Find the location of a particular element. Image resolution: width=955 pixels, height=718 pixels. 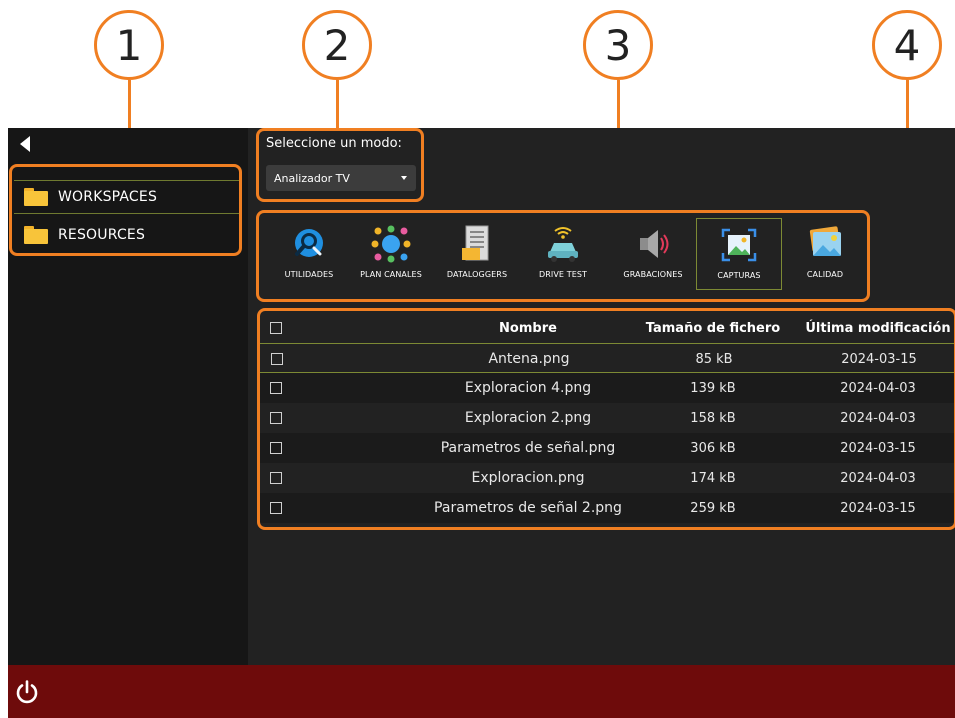

back-button is located at coordinates (28, 144).